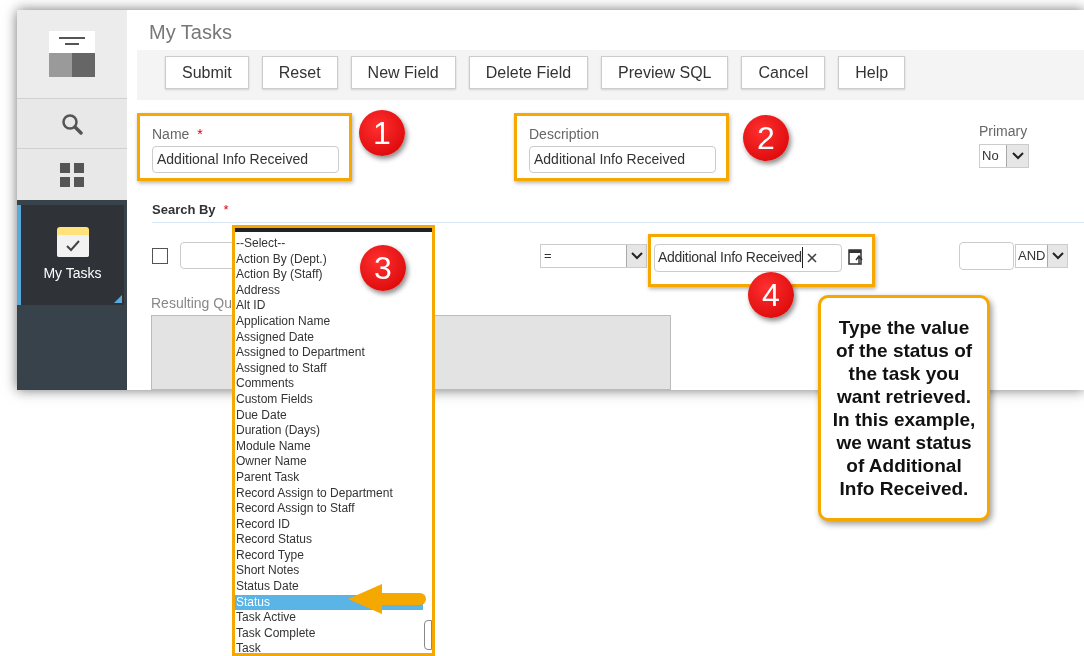  What do you see at coordinates (267, 477) in the screenshot?
I see `dropdown-option: Parent Task` at bounding box center [267, 477].